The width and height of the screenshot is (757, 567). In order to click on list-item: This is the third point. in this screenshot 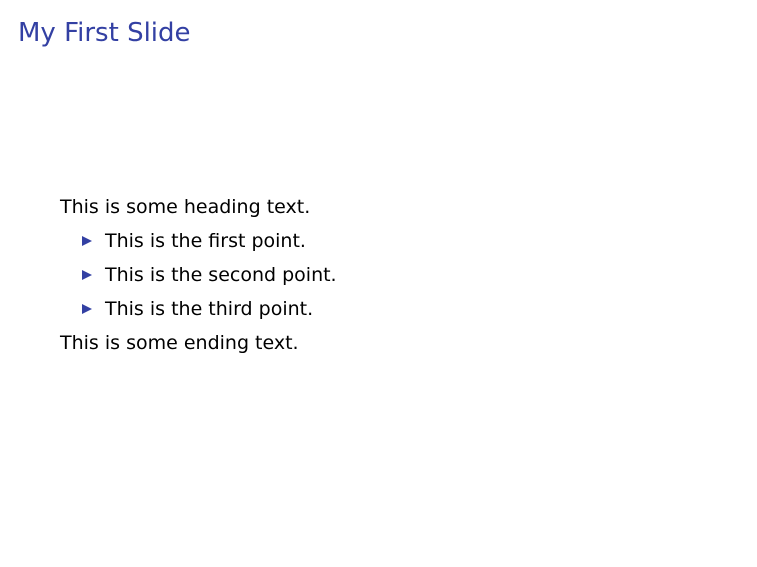, I will do `click(198, 312)`.